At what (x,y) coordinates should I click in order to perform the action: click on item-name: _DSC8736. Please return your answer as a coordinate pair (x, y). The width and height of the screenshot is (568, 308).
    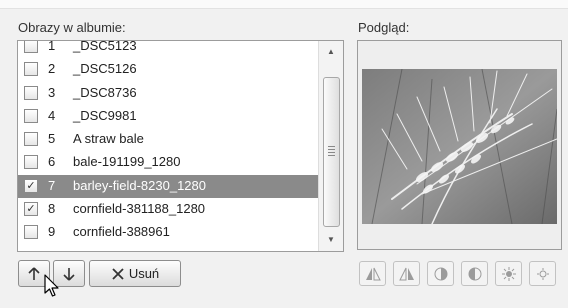
    Looking at the image, I should click on (105, 92).